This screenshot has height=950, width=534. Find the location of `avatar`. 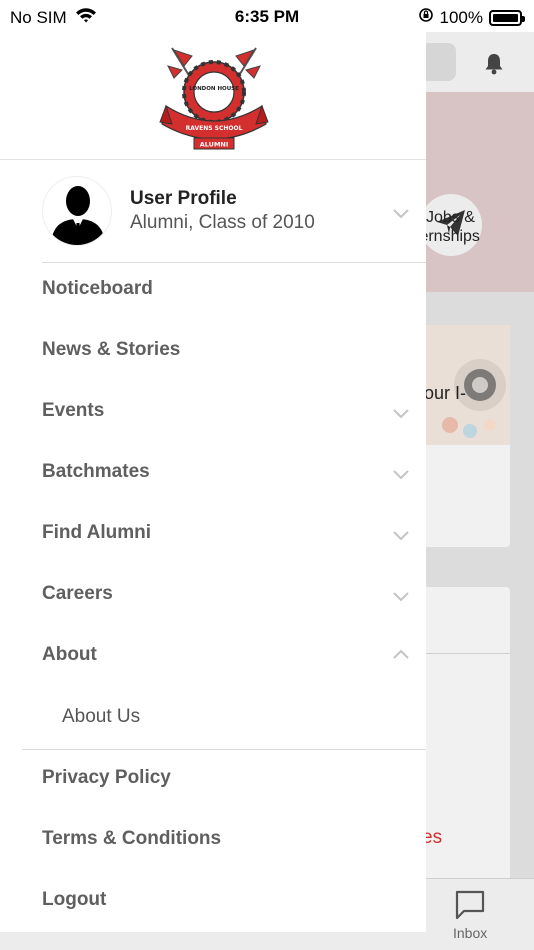

avatar is located at coordinates (77, 211).